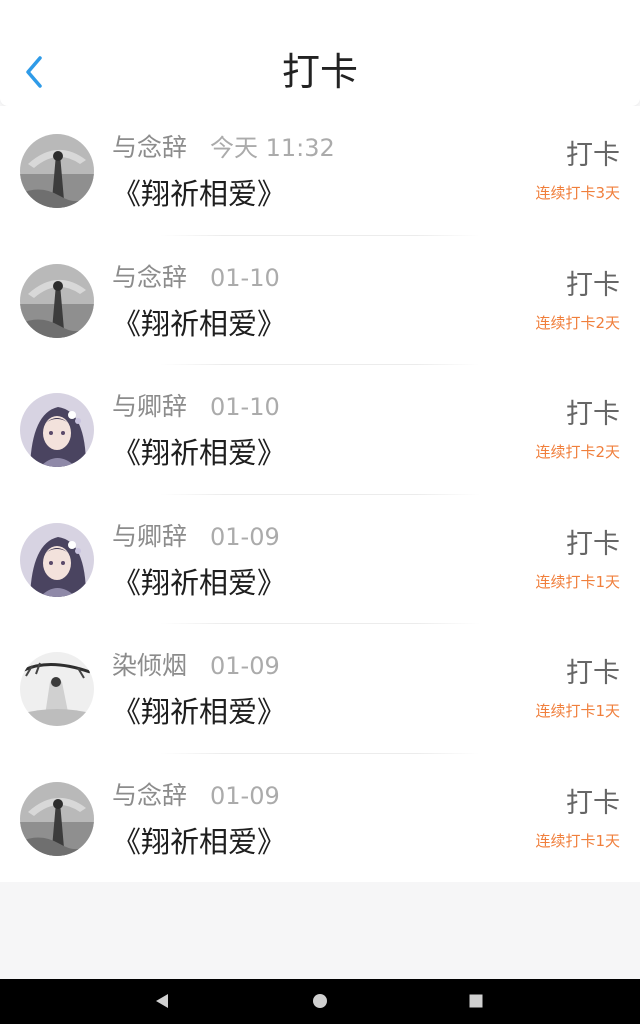 The width and height of the screenshot is (640, 1024). Describe the element at coordinates (320, 559) in the screenshot. I see `checkin-item: 与卿辞 01-09 《翔祈相爱》 打卡 连续打卡1天` at that location.